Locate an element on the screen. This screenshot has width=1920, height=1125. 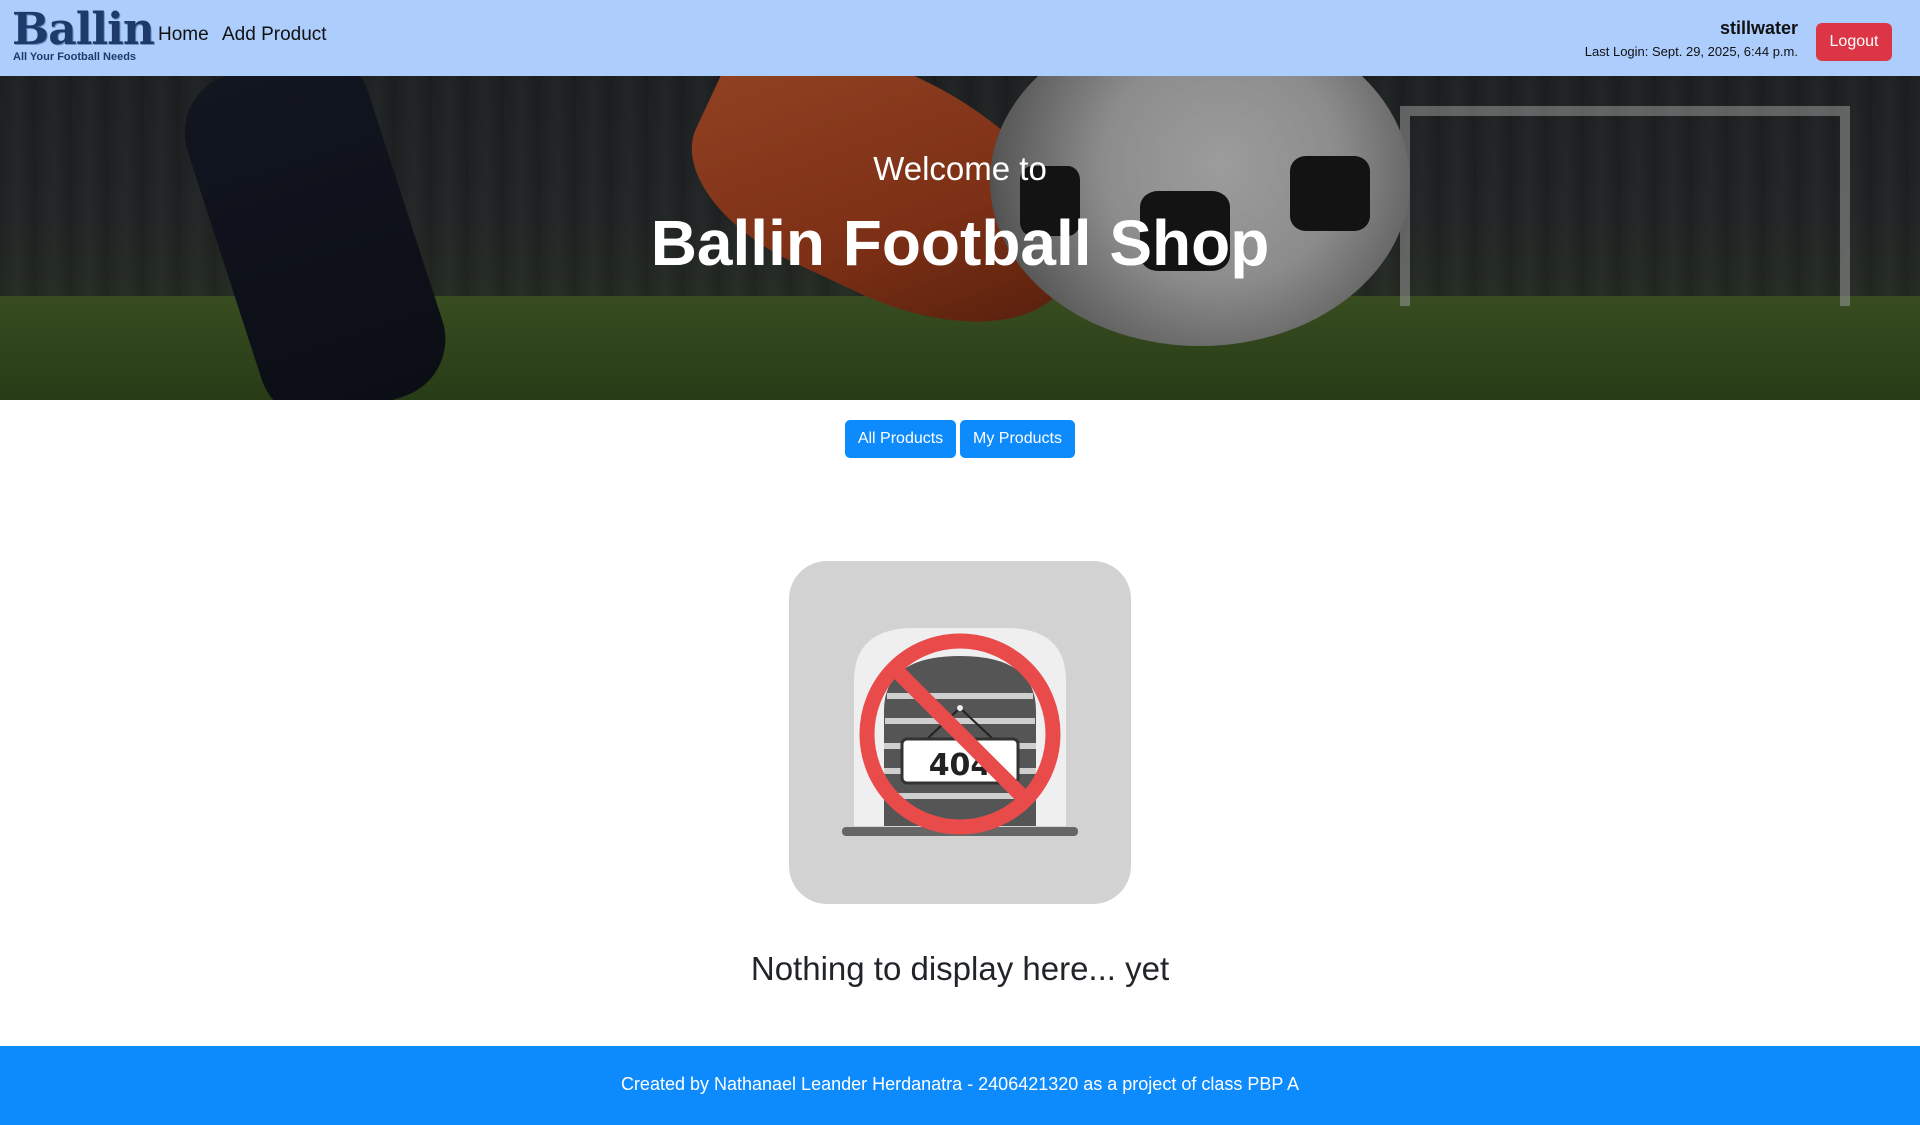
logo-tagline: All Your Football Needs is located at coordinates (75, 57).